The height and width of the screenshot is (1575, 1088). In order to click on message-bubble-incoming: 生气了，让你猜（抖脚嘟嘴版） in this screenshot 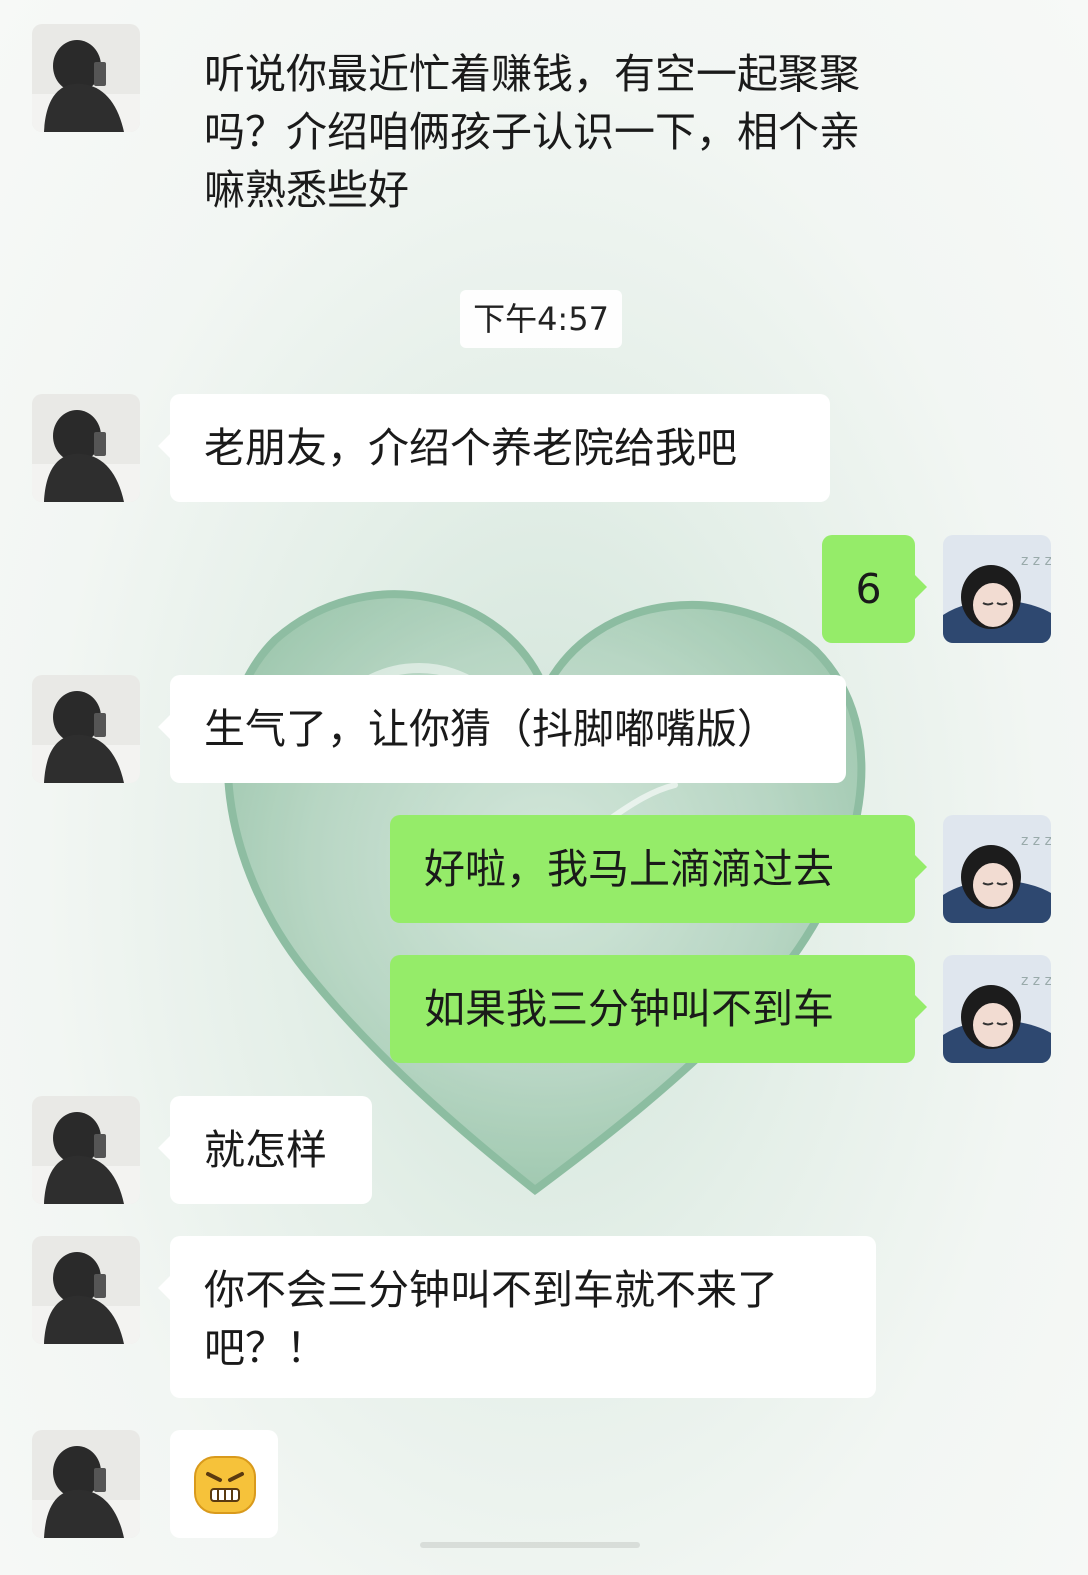, I will do `click(502, 729)`.